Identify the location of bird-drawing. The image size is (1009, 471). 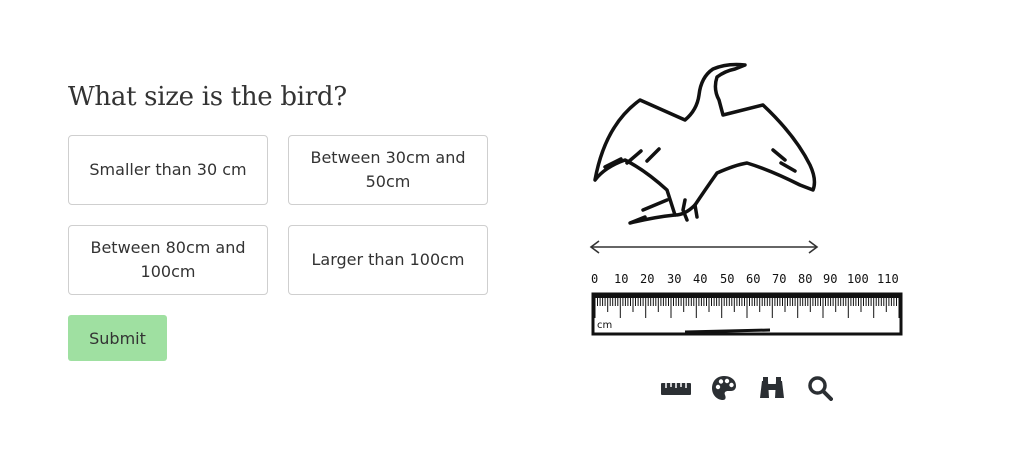
(705, 143).